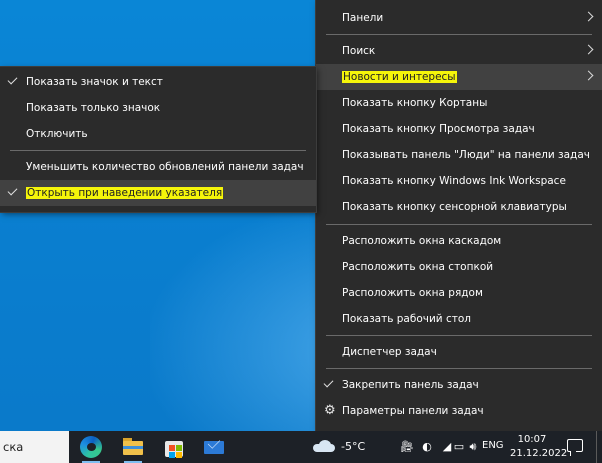 This screenshot has height=463, width=602. I want to click on meet-now-icon: 🎥︎, so click(407, 447).